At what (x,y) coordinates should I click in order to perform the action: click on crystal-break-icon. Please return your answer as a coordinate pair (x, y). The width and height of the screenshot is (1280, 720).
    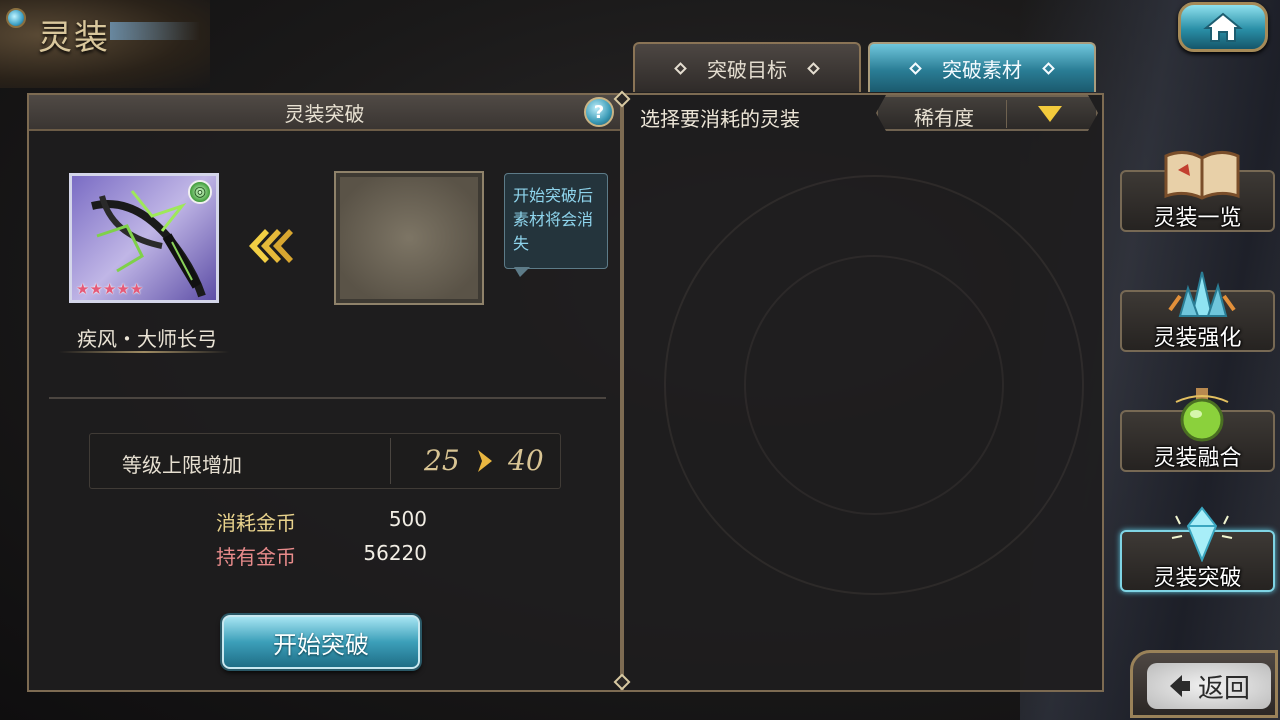
    Looking at the image, I should click on (1202, 534).